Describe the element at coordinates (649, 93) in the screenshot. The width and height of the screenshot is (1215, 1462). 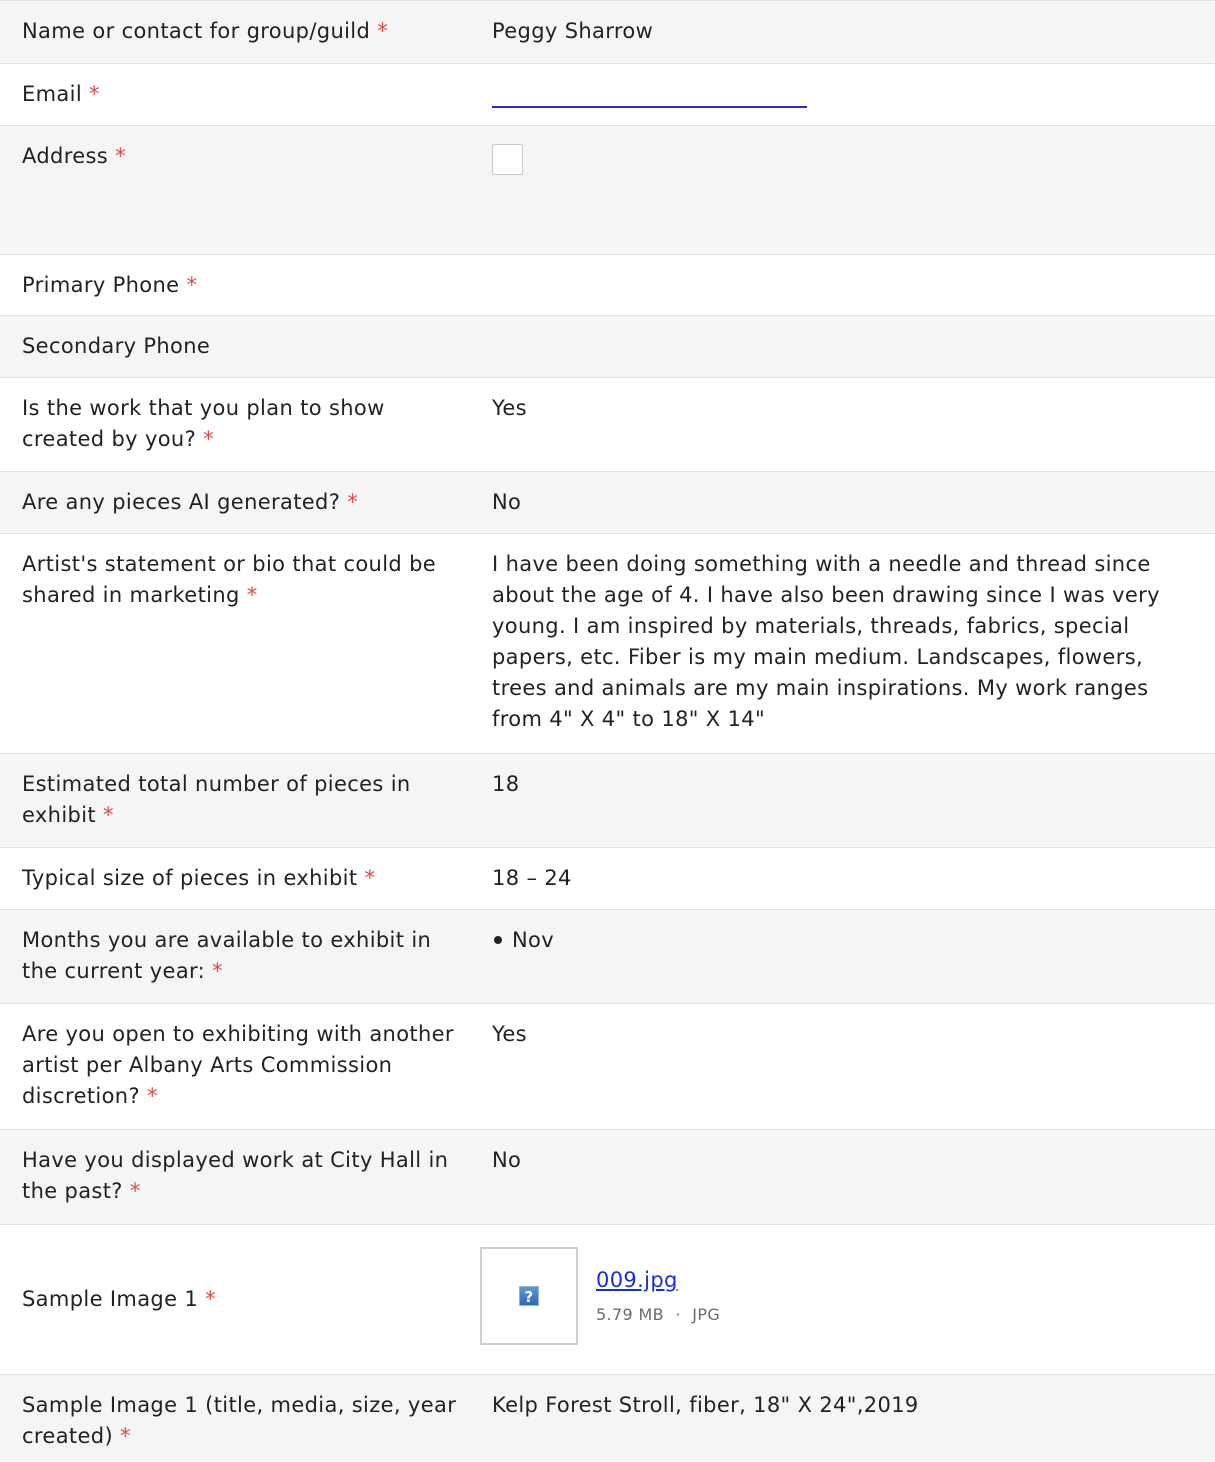
I see `email-link` at that location.